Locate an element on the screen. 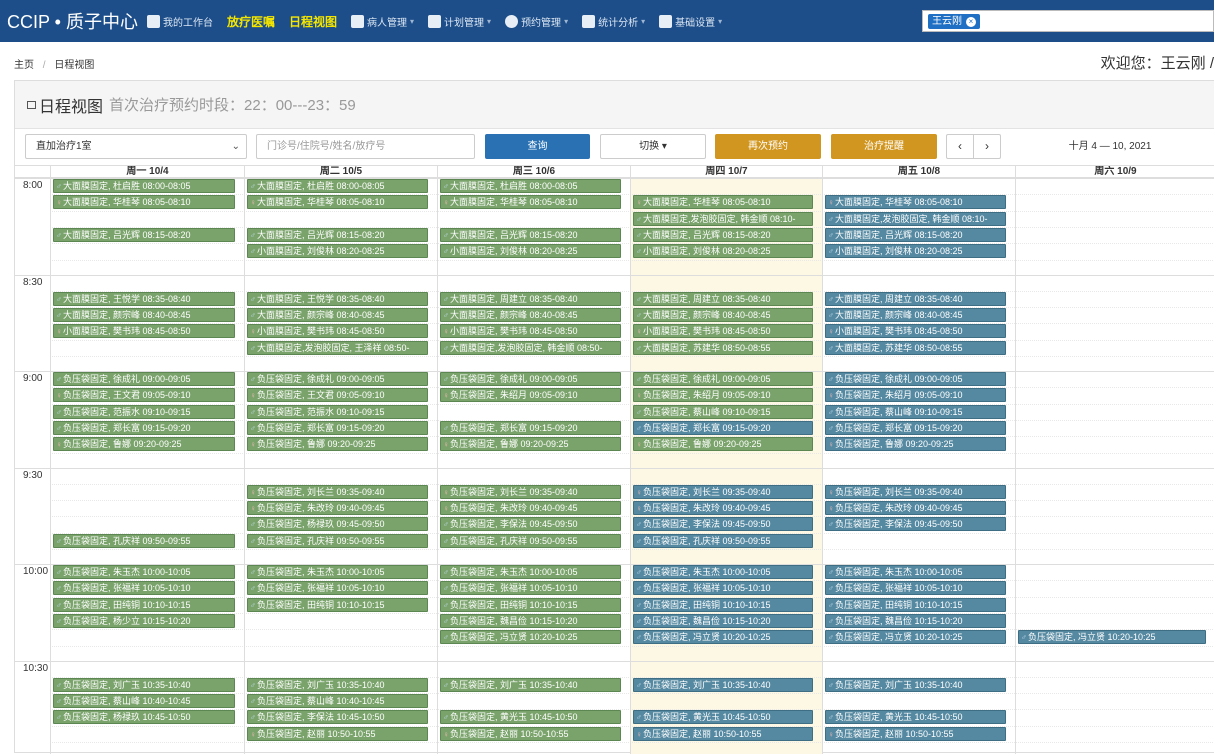 Image resolution: width=1214 pixels, height=754 pixels. appointment-event: ♂负压袋固定, 杨禄玖 09:45-09:50 is located at coordinates (337, 524).